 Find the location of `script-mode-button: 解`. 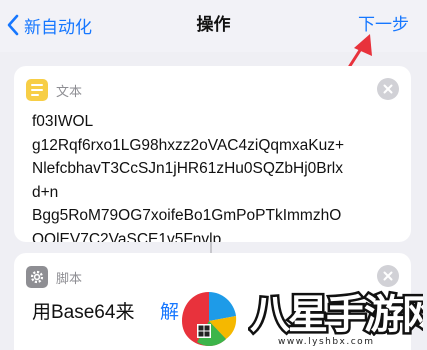

script-mode-button: 解 is located at coordinates (169, 310).